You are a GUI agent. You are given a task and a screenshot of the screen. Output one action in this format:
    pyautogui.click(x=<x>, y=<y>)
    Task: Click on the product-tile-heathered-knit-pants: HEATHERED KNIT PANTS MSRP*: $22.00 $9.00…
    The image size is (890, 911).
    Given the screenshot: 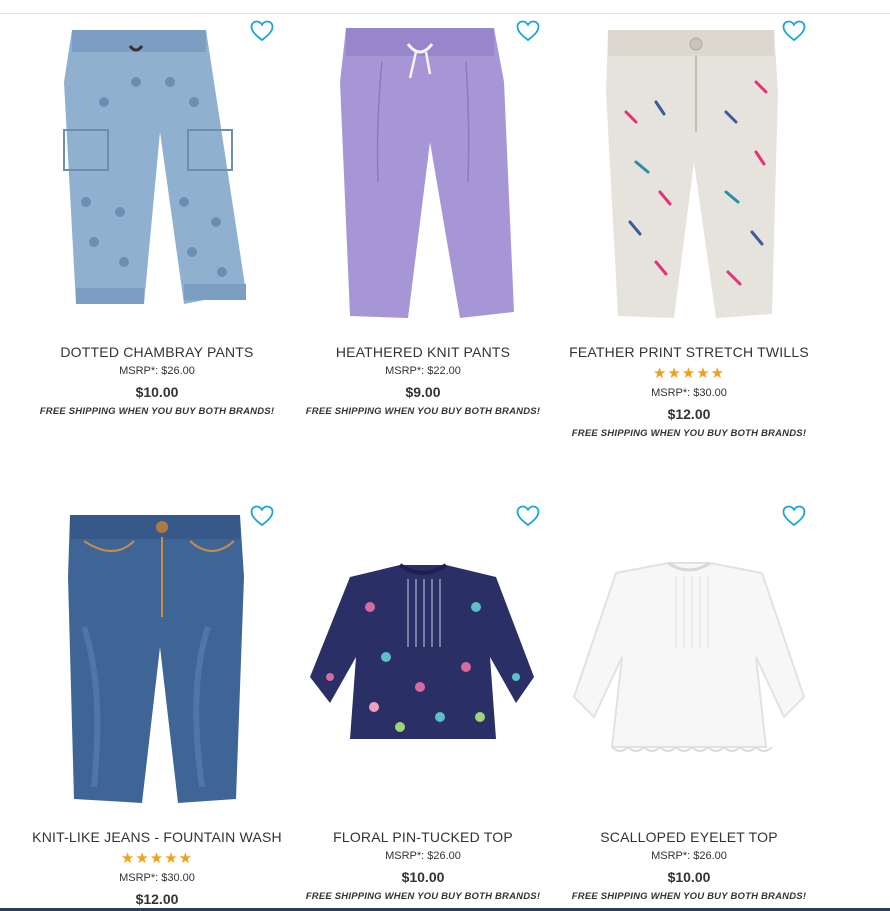 What is the action you would take?
    pyautogui.click(x=423, y=219)
    